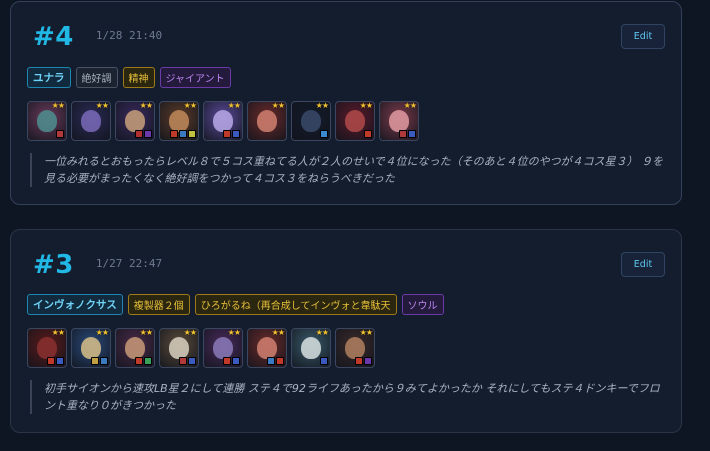 This screenshot has height=451, width=710. I want to click on champion-list: ★★ ★★ ★★ ★★ ★★ ★★ ★★ ★★, so click(201, 348).